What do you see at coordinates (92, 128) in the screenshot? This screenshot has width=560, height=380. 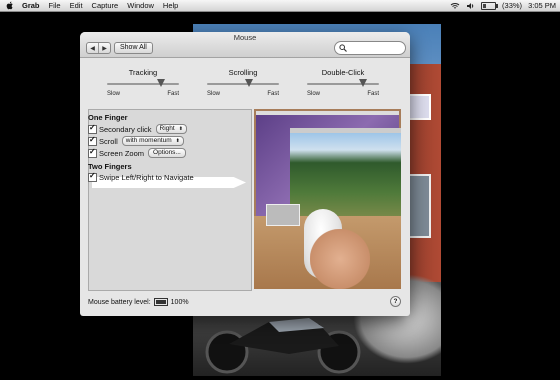 I see `secondary-click-checkbox` at bounding box center [92, 128].